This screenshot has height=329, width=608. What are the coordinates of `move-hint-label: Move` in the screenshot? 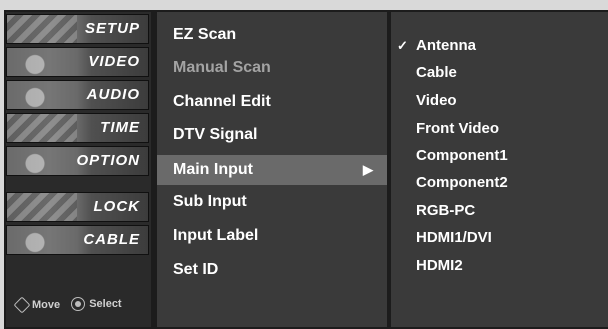 It's located at (46, 305).